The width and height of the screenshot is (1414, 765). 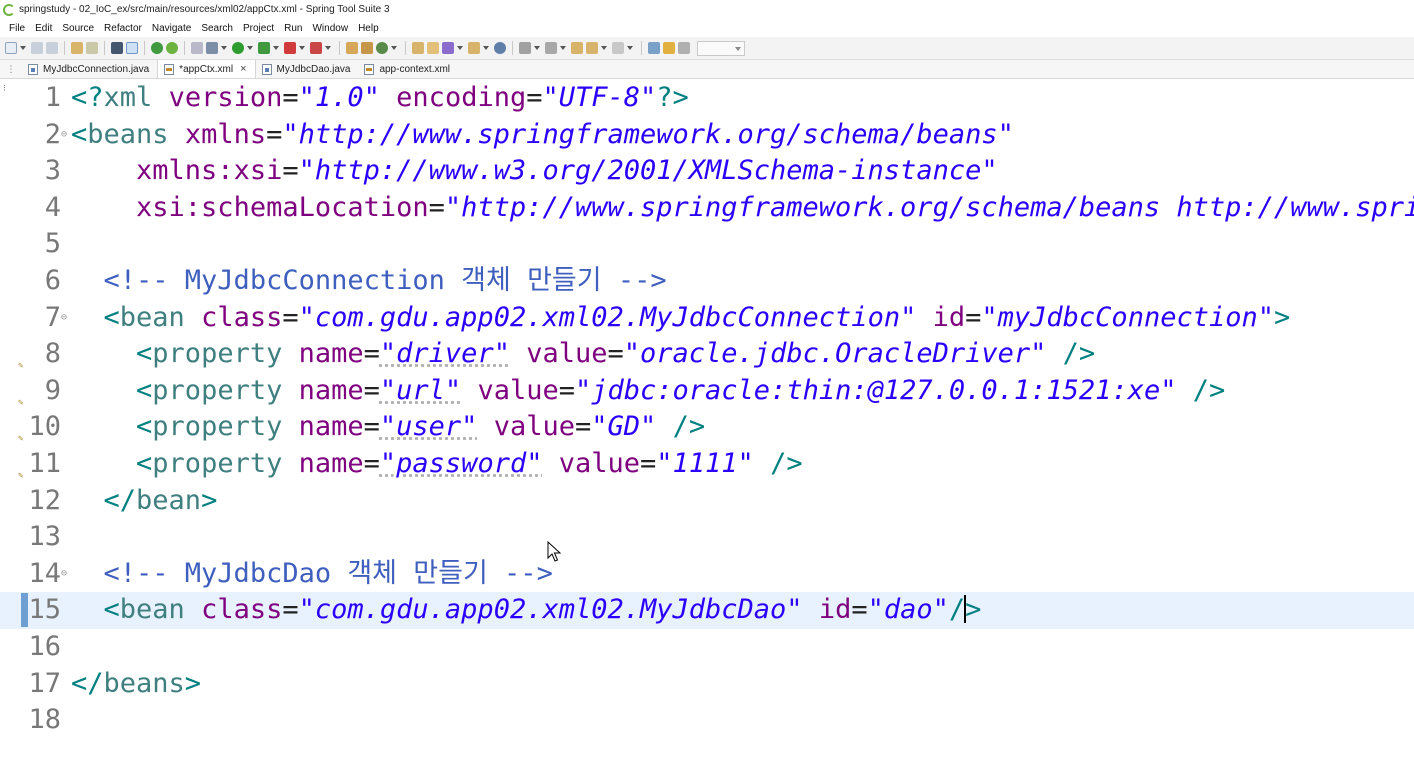 I want to click on new-class-icon, so click(x=382, y=48).